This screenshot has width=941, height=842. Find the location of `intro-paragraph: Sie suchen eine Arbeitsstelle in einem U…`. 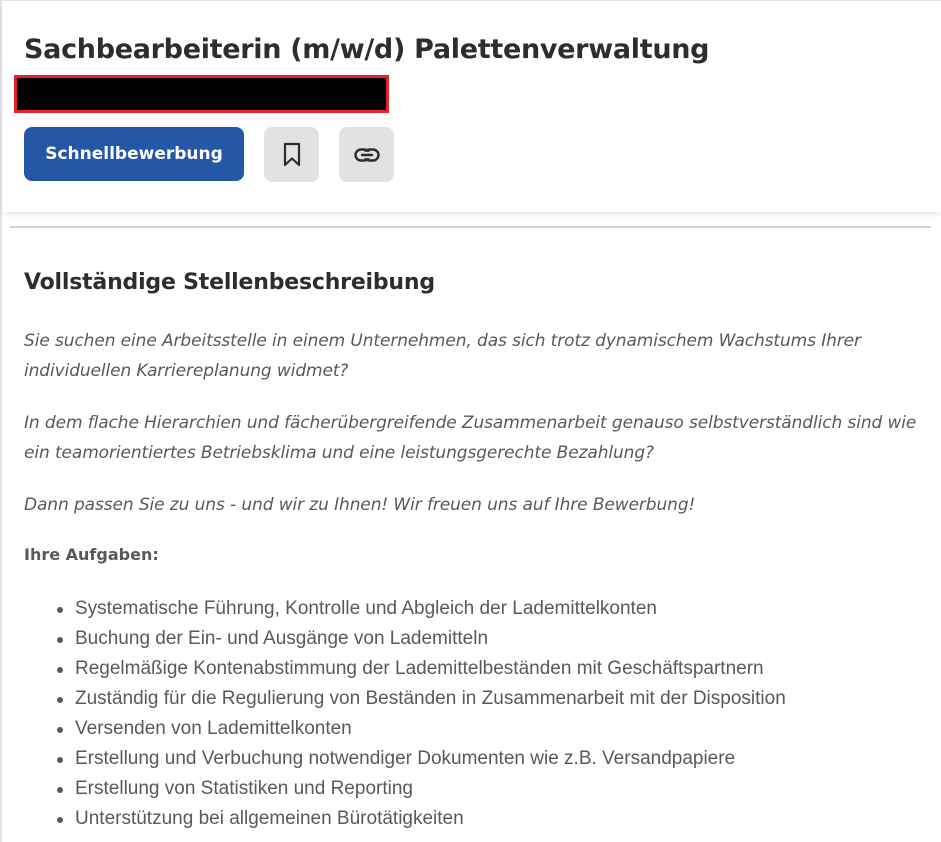

intro-paragraph: Sie suchen eine Arbeitsstelle in einem U… is located at coordinates (442, 356).